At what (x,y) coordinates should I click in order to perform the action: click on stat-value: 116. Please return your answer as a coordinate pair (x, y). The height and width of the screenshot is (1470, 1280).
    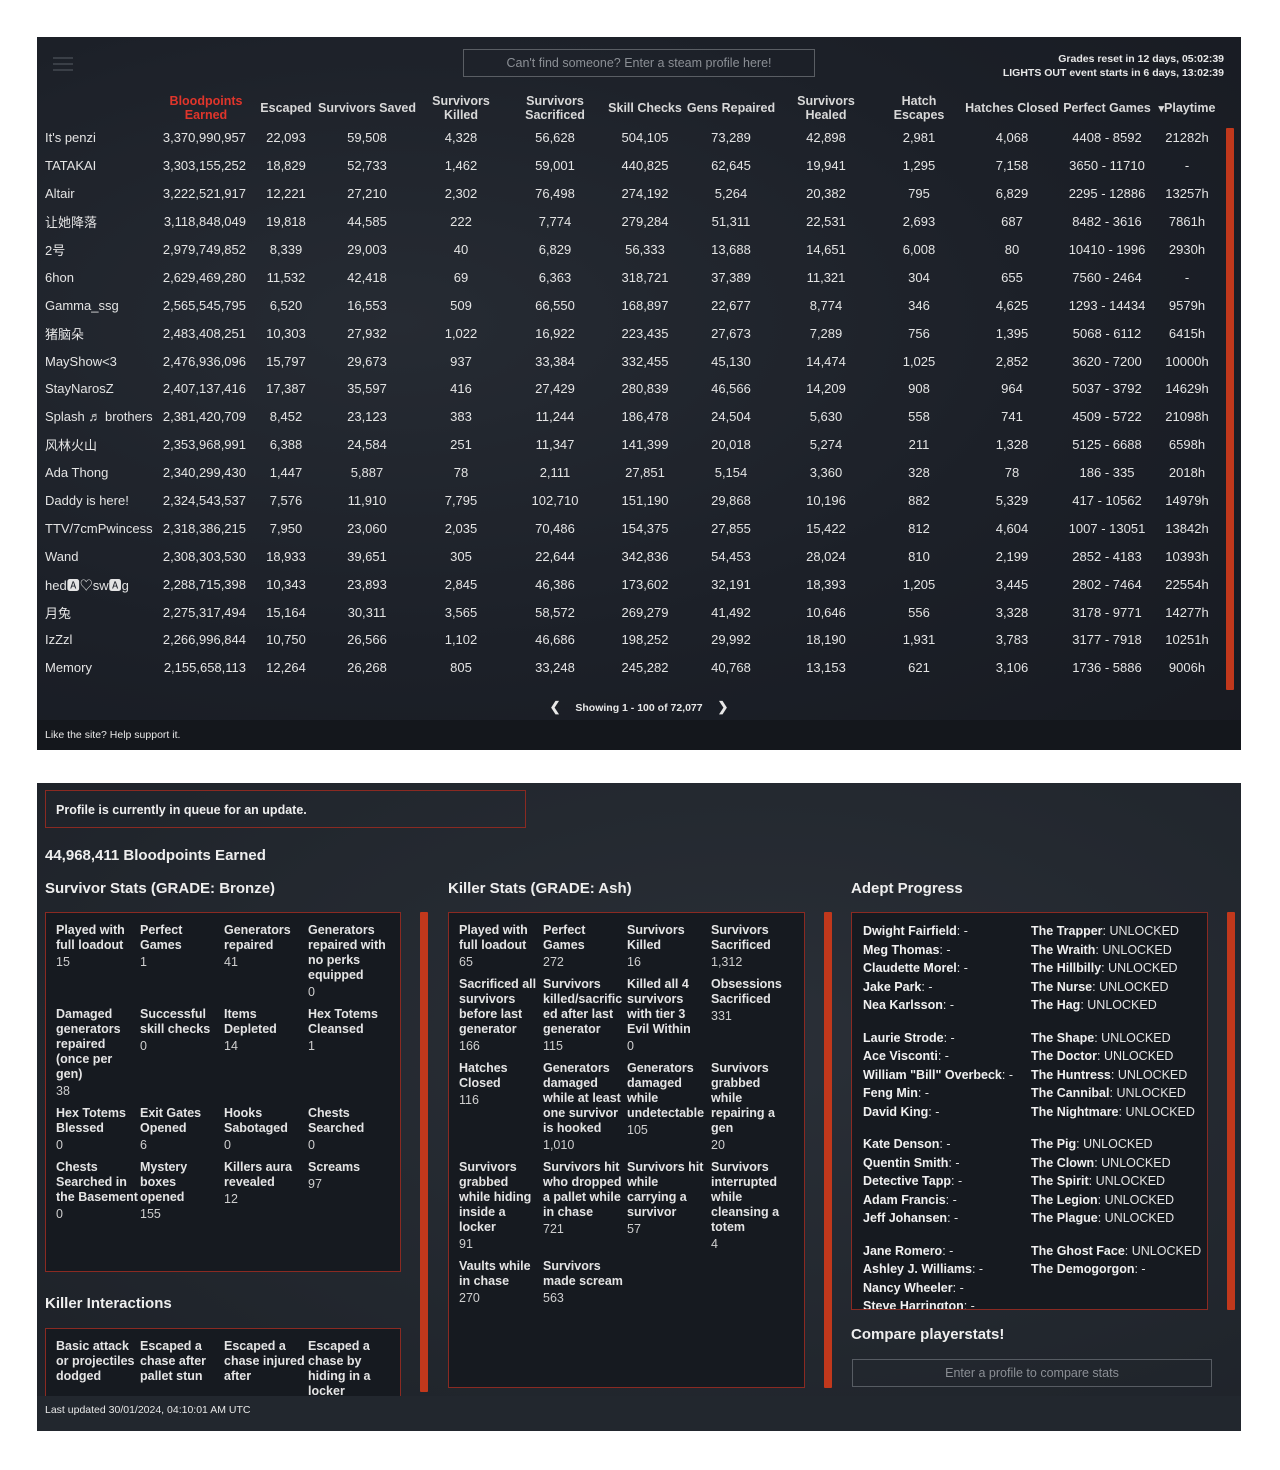
    Looking at the image, I should click on (469, 1100).